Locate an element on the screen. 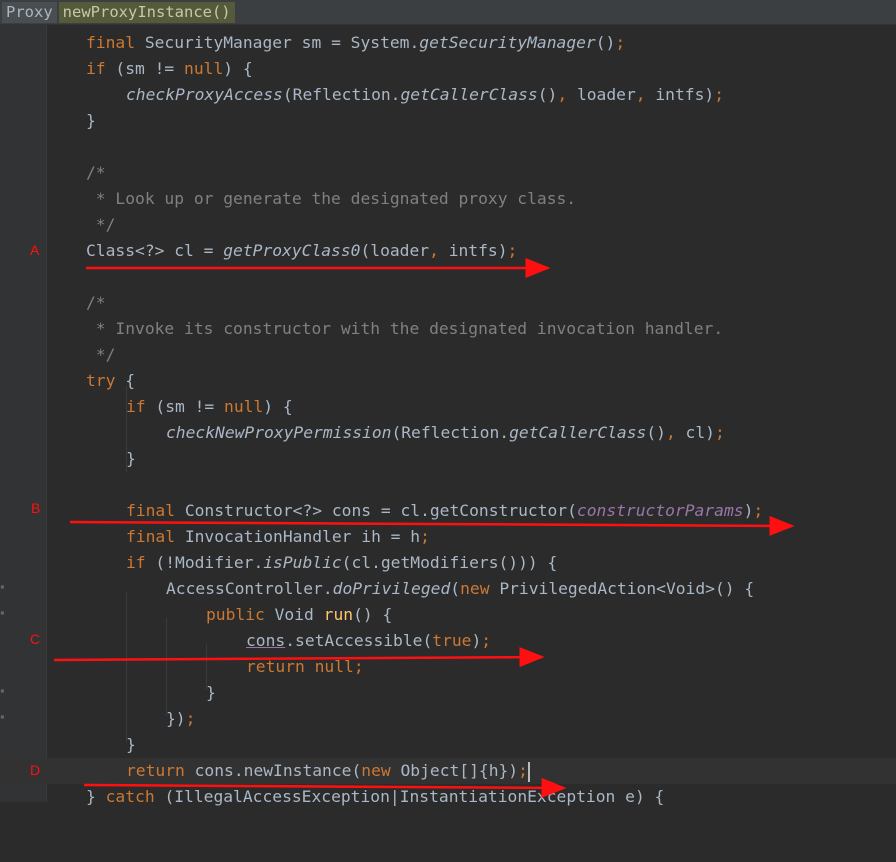 The width and height of the screenshot is (896, 862). annotation-label-c: C is located at coordinates (35, 639).